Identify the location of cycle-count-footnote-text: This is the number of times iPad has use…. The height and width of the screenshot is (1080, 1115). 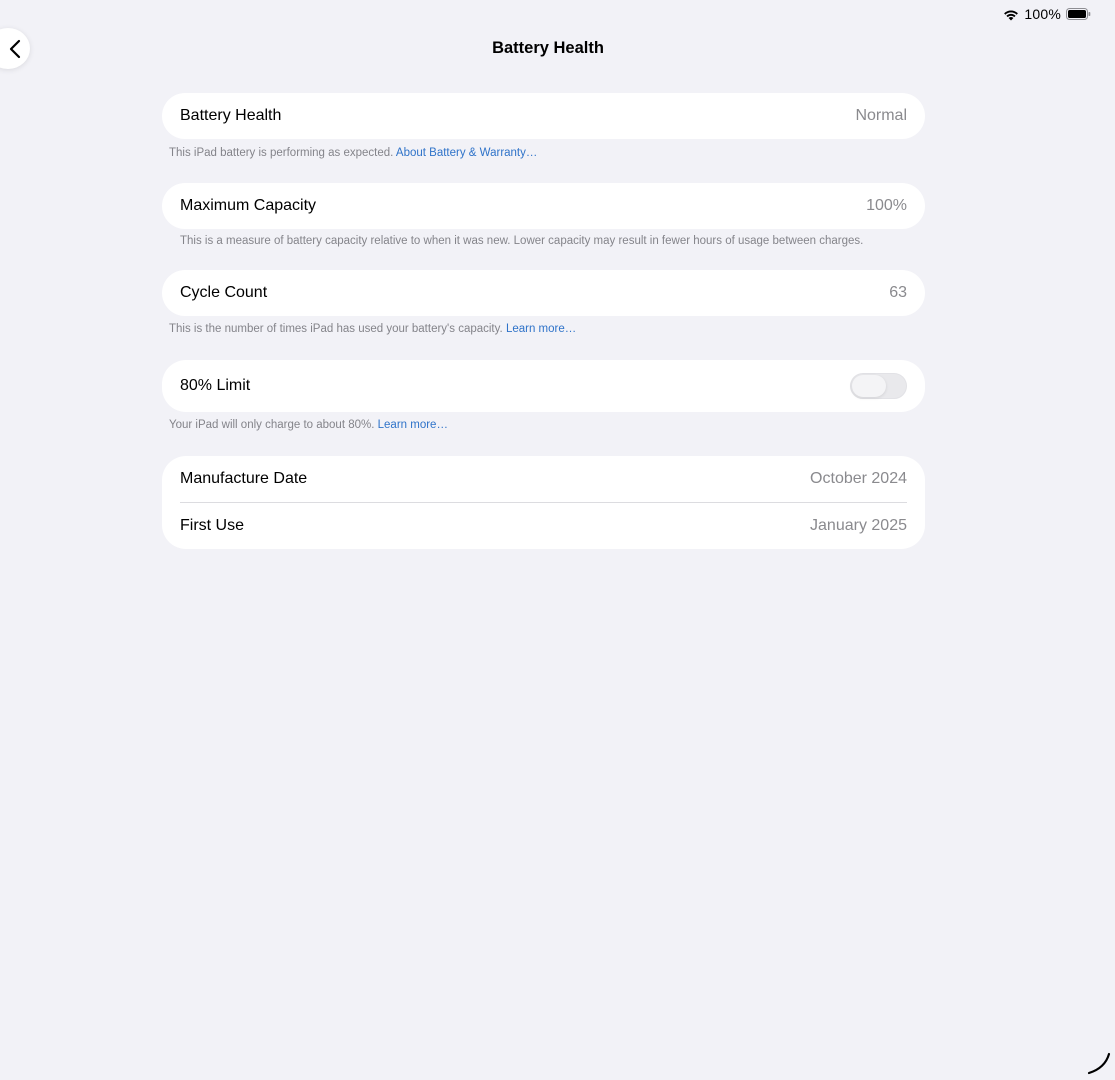
(336, 329).